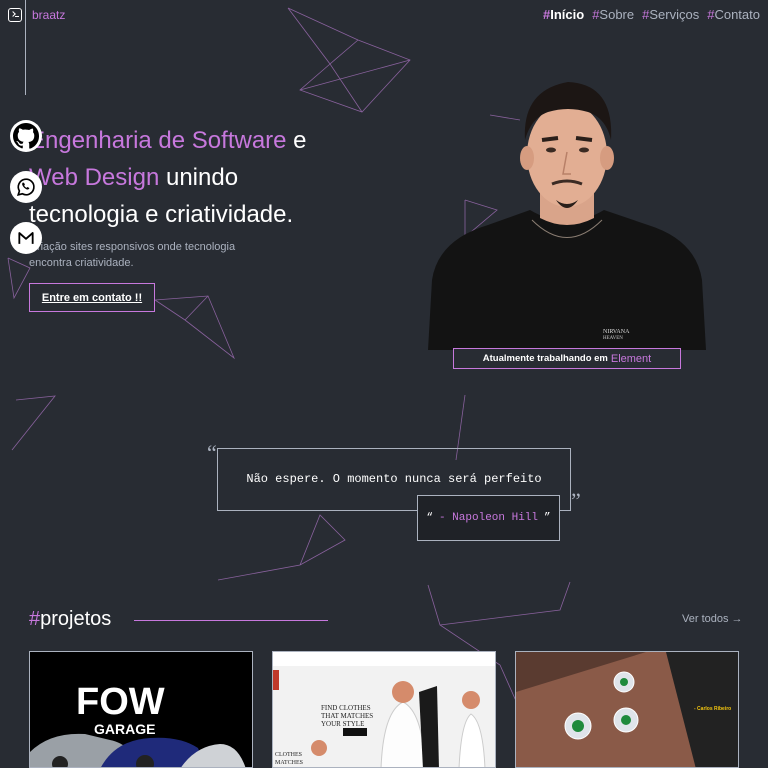 This screenshot has width=768, height=768. I want to click on nav-item-sobre: #Sobre, so click(613, 14).